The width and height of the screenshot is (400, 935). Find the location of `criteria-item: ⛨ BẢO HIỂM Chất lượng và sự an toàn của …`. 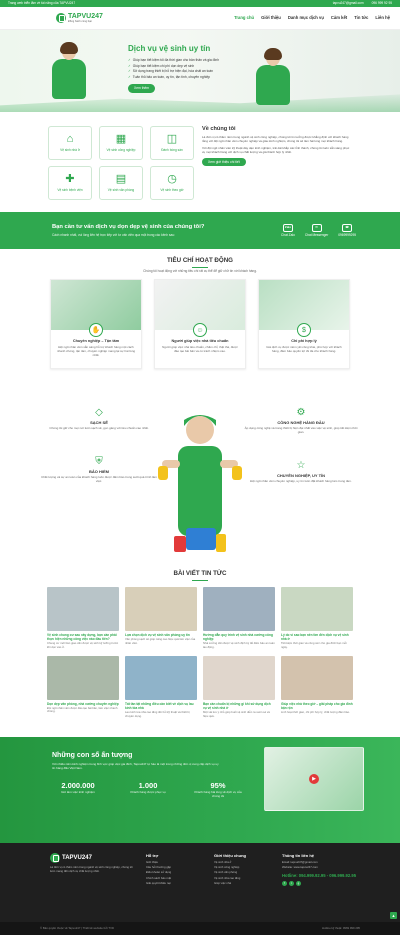

criteria-item: ⛨ BẢO HIỂM Chất lượng và sự an toàn của … is located at coordinates (99, 470).